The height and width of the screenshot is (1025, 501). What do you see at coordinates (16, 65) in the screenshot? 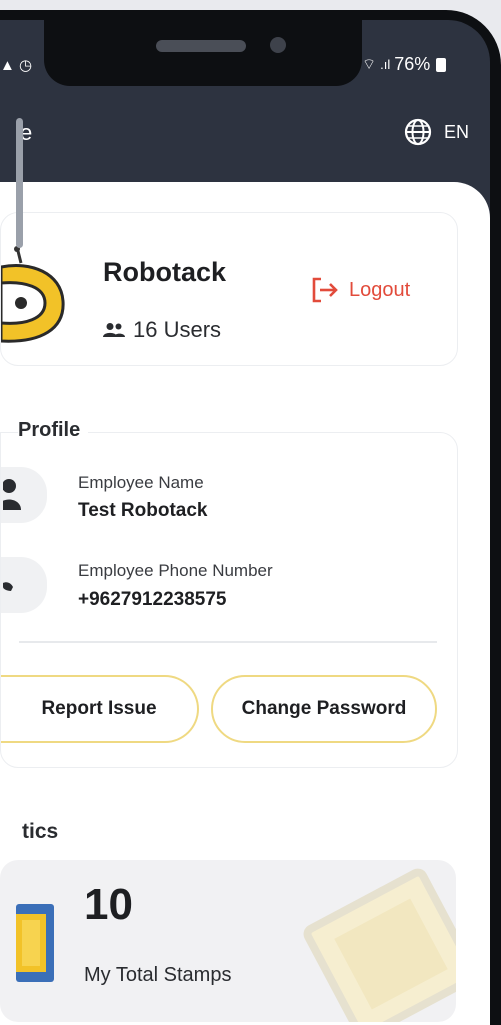
I see `status-icons-left: ▲ ◷` at bounding box center [16, 65].